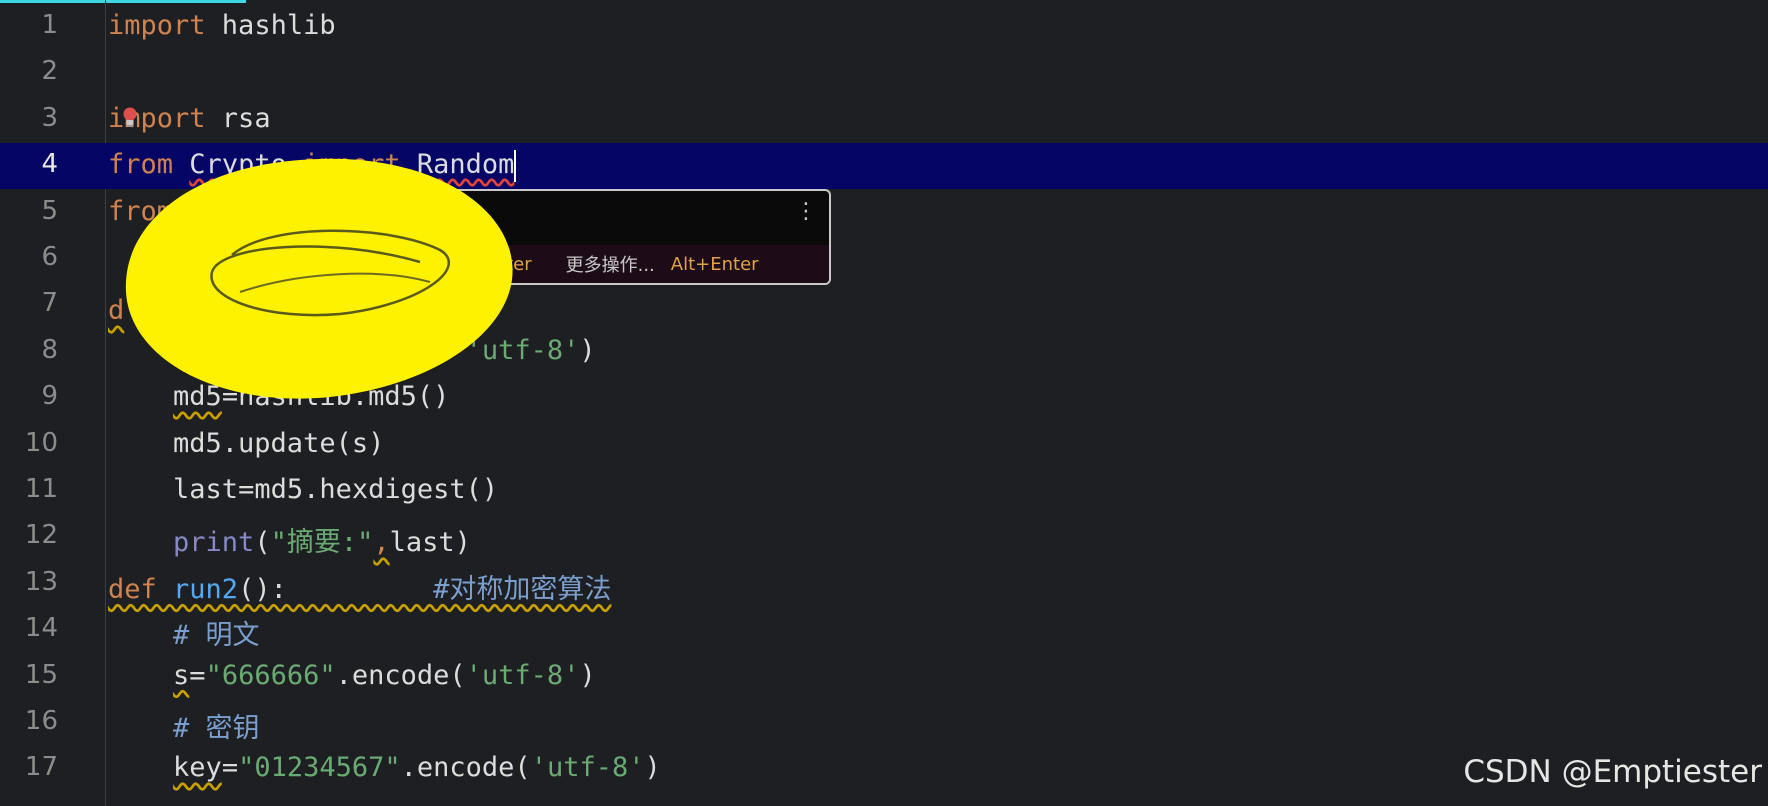  What do you see at coordinates (884, 27) in the screenshot?
I see `code-line: 1 import hashlib` at bounding box center [884, 27].